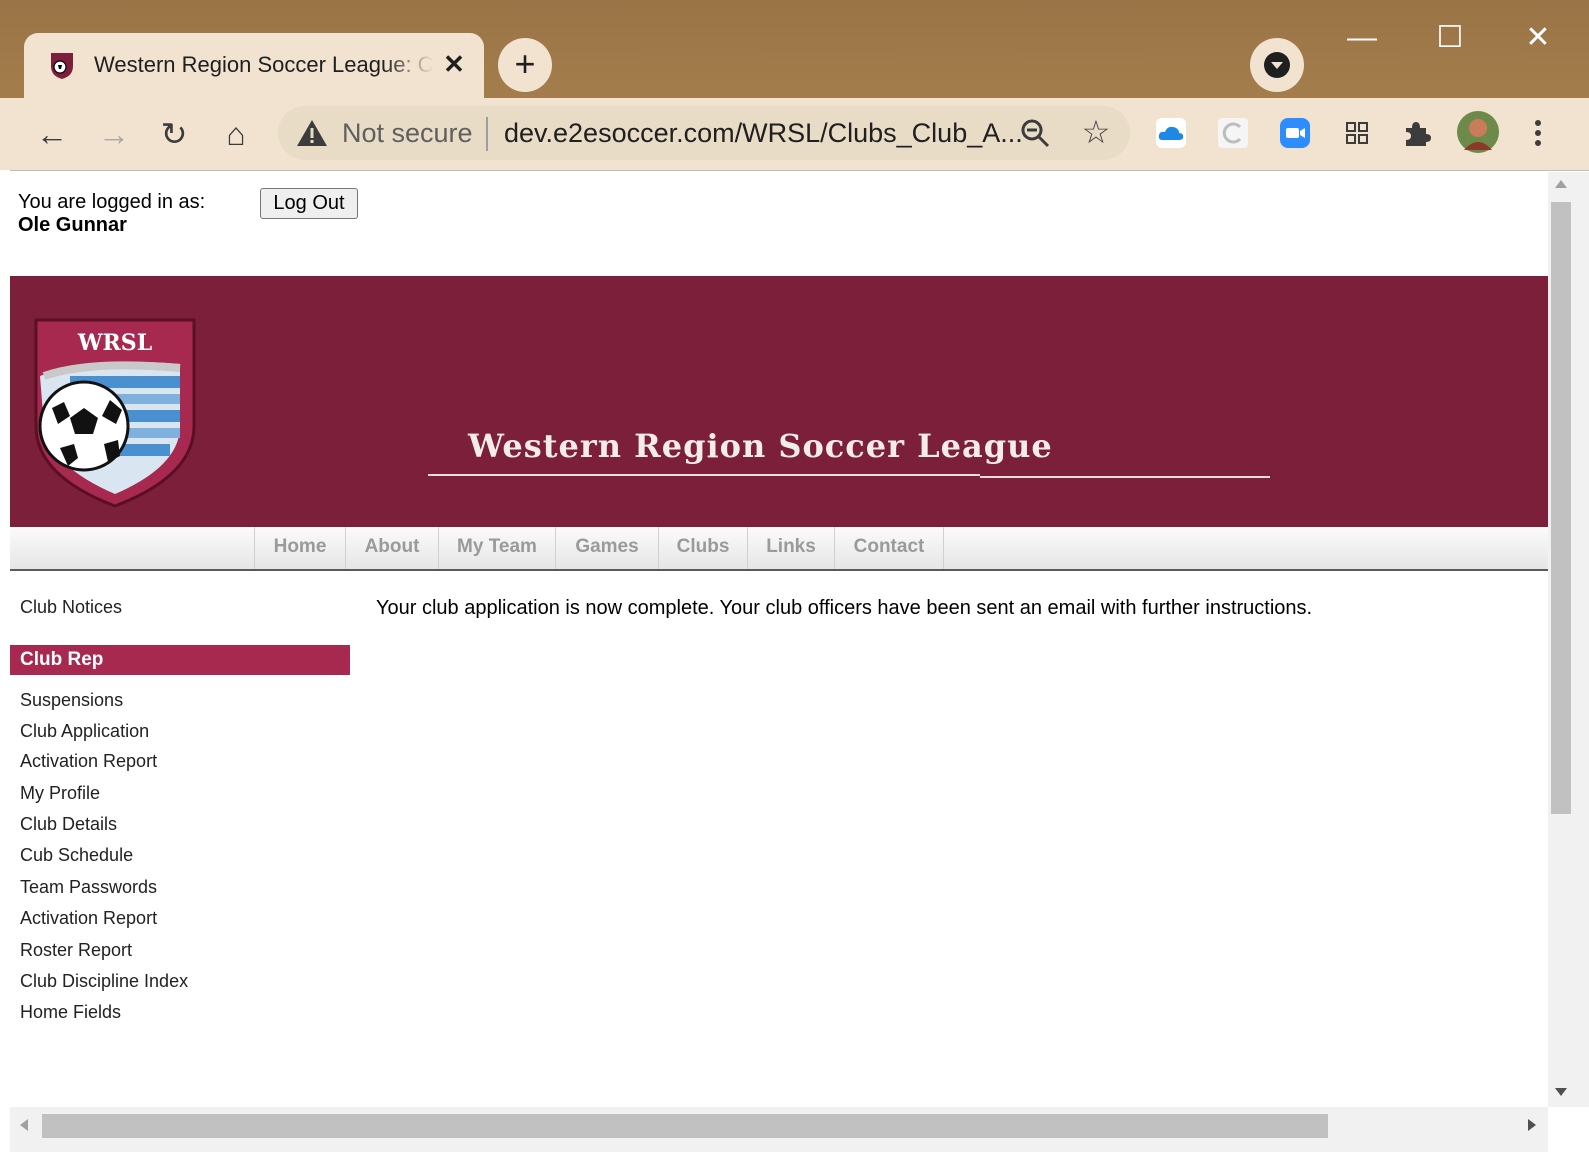 The image size is (1589, 1152). I want to click on close-window-button: ✕, so click(1538, 38).